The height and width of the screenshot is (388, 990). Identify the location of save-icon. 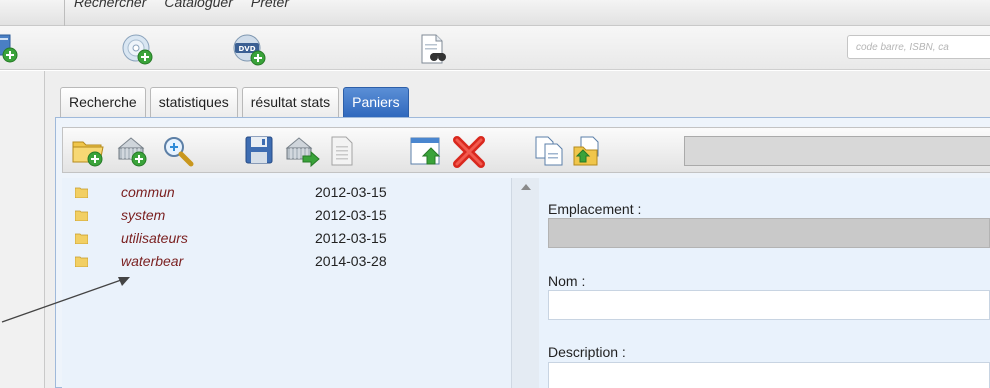
(259, 152).